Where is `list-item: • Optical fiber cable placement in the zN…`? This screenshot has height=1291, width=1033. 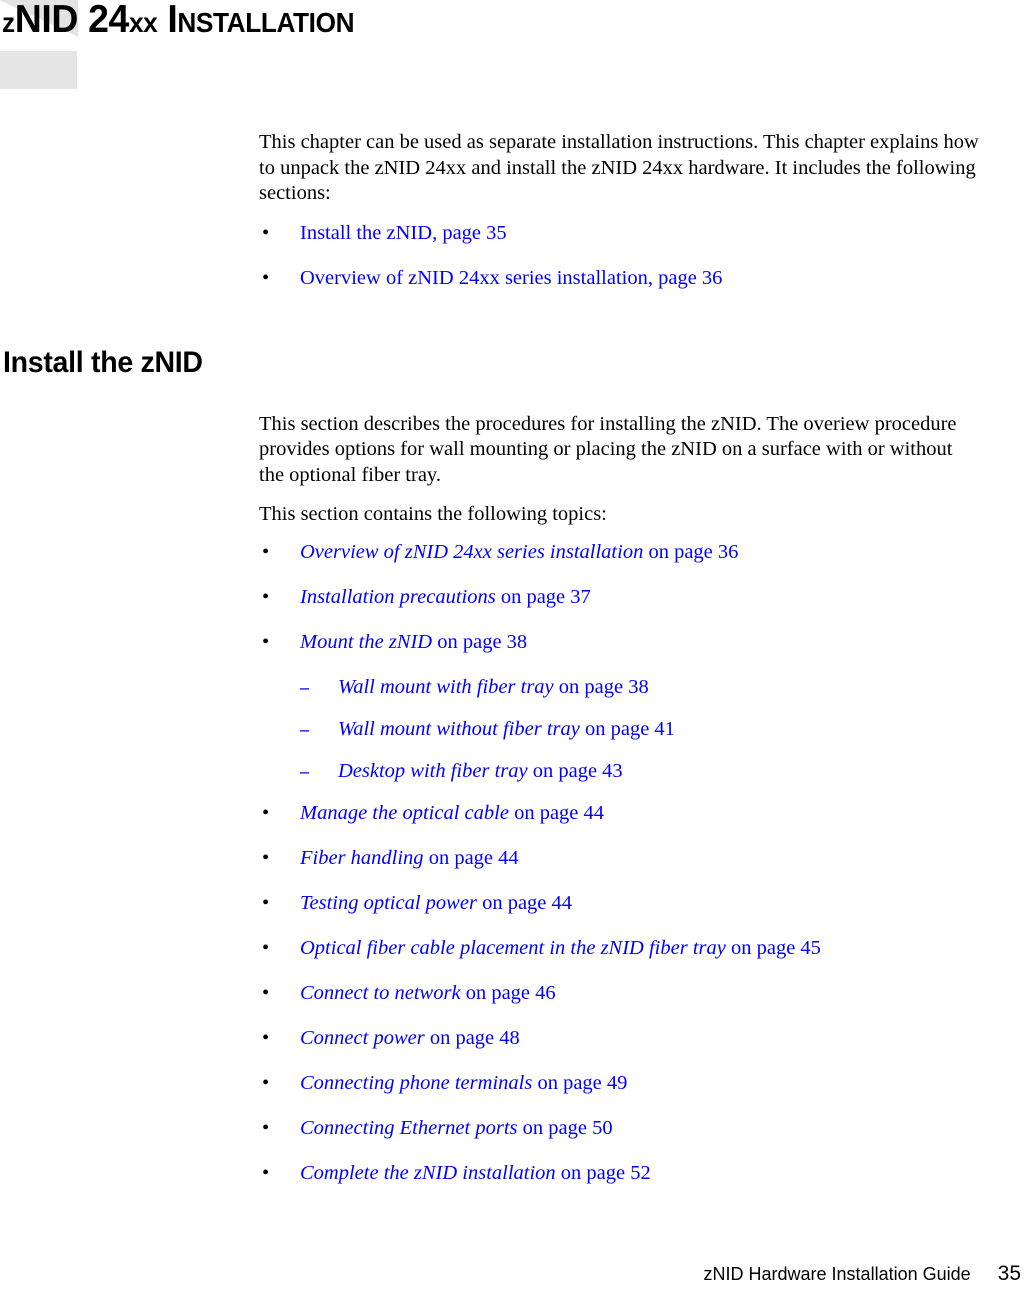 list-item: • Optical fiber cable placement in the zN… is located at coordinates (619, 948).